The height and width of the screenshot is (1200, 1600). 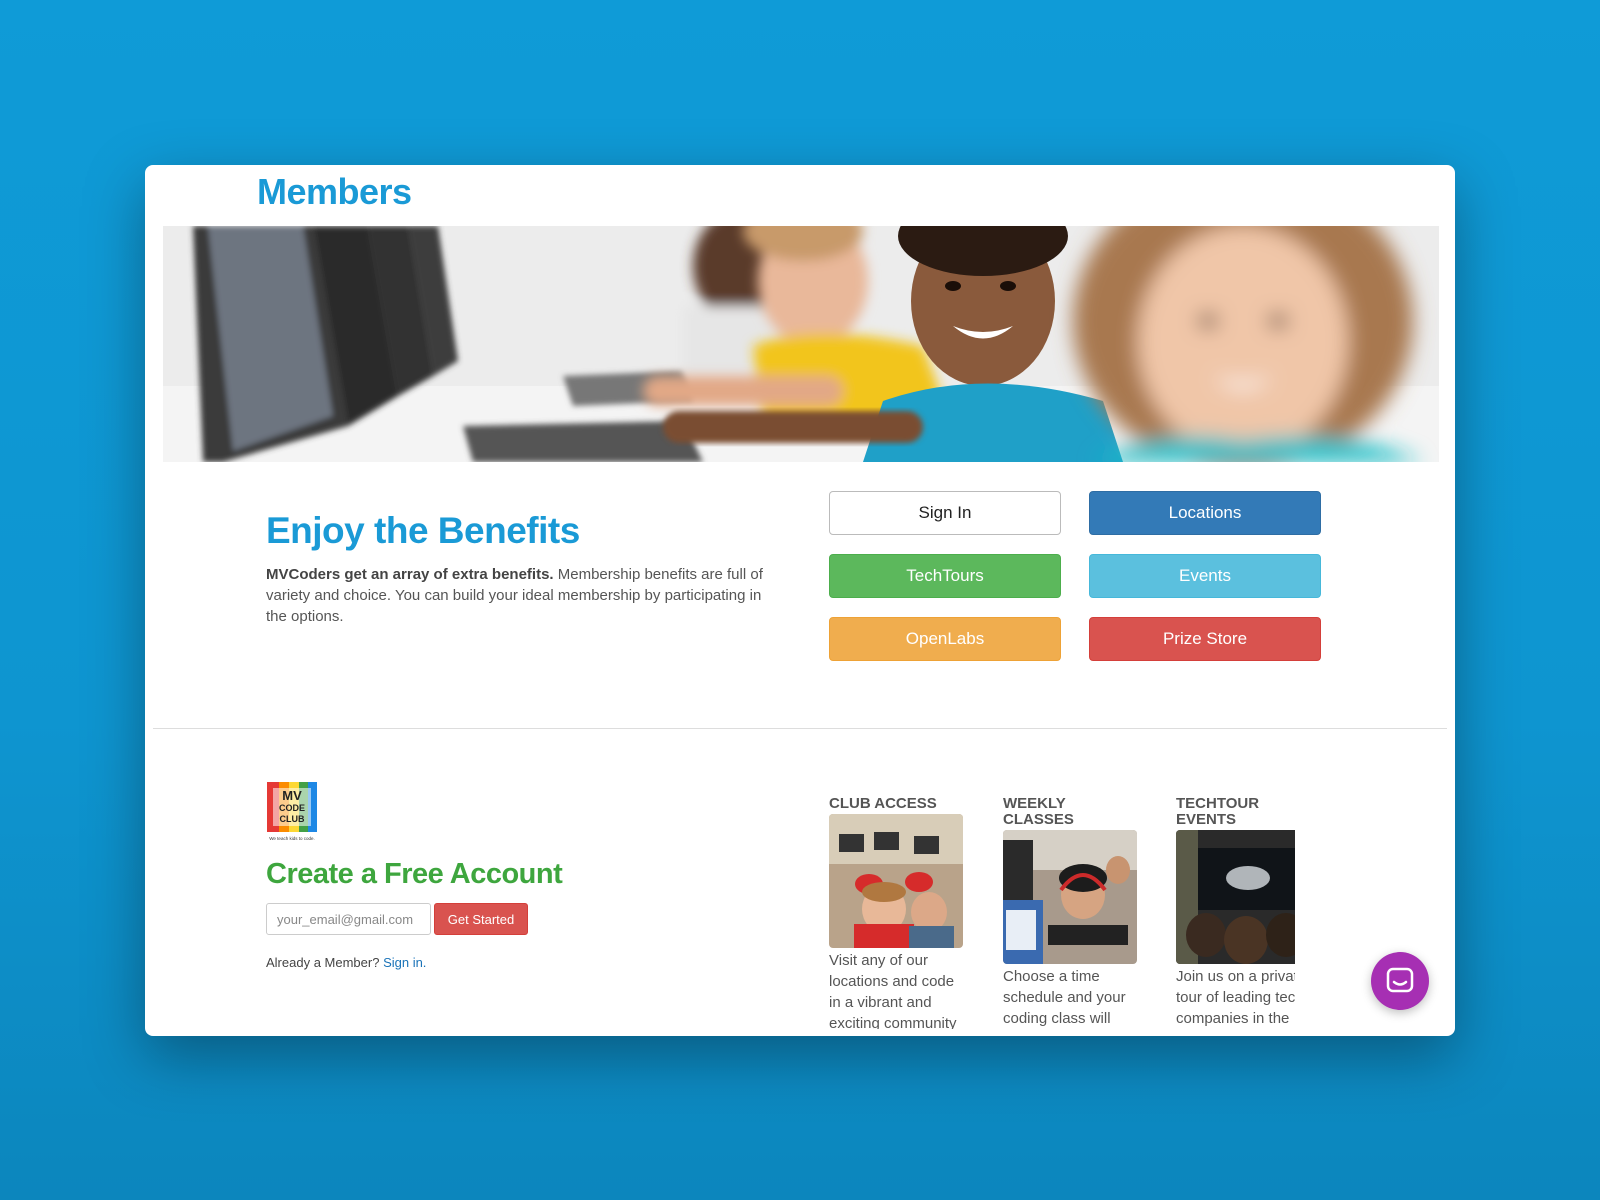 I want to click on prize-store-button: Prize Store, so click(x=1205, y=639).